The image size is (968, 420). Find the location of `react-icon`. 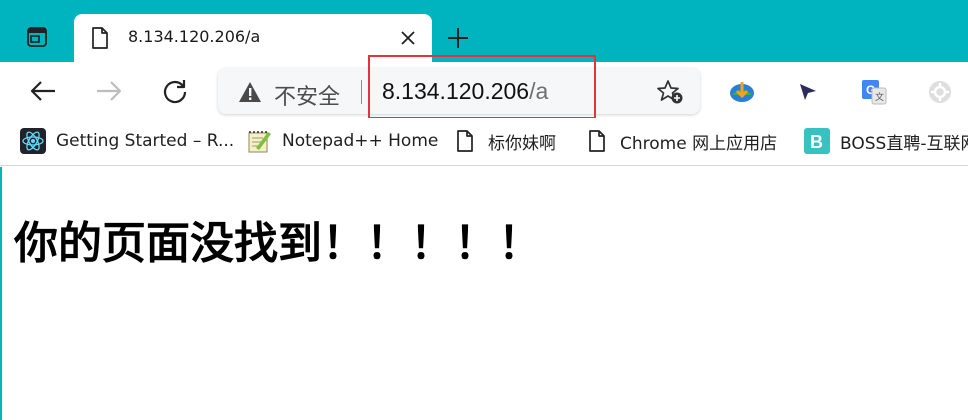

react-icon is located at coordinates (33, 141).